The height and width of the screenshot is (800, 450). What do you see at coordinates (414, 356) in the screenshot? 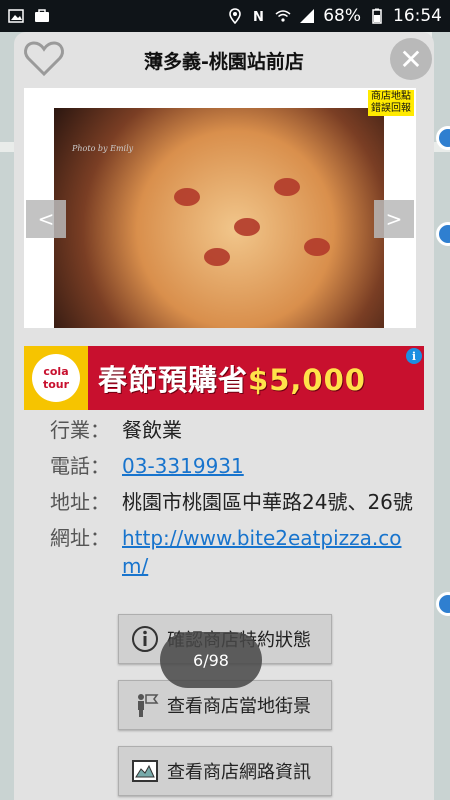
I see `ad-info-icon: i` at bounding box center [414, 356].